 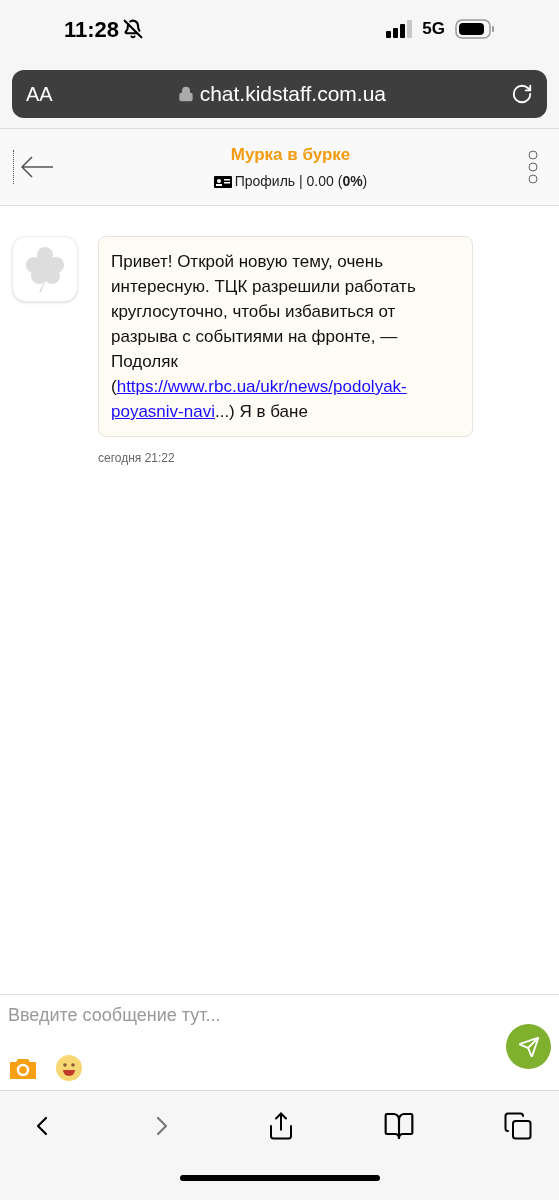 What do you see at coordinates (399, 1126) in the screenshot?
I see `book-icon` at bounding box center [399, 1126].